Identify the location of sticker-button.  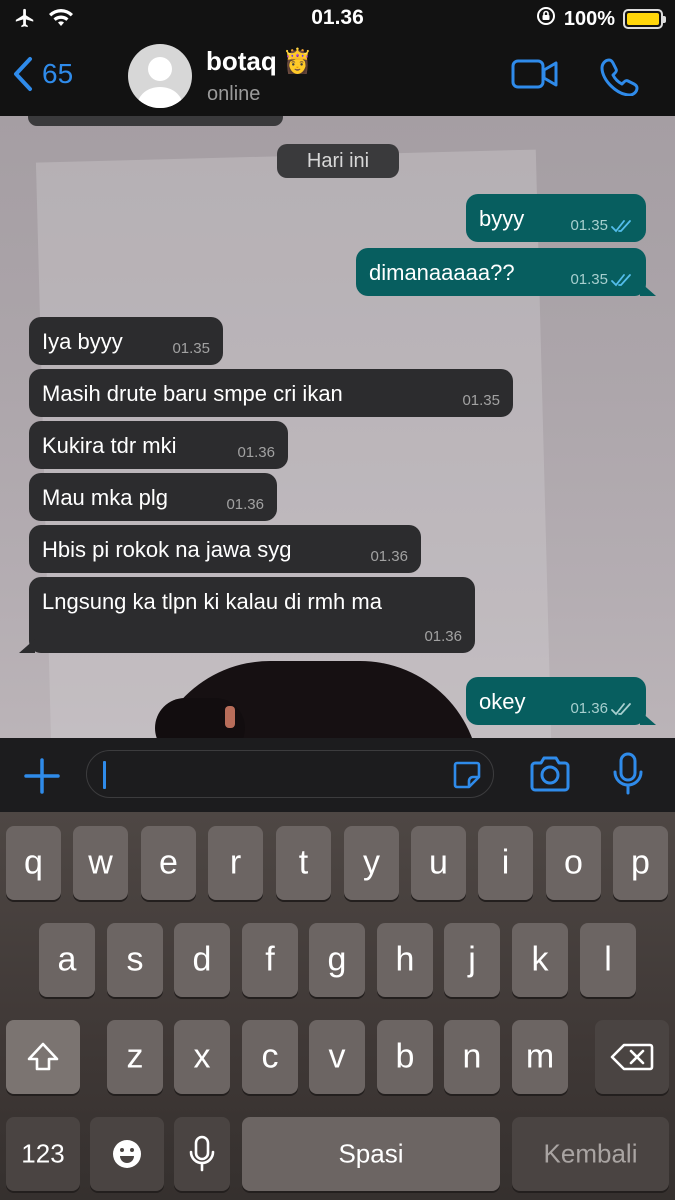
(467, 777).